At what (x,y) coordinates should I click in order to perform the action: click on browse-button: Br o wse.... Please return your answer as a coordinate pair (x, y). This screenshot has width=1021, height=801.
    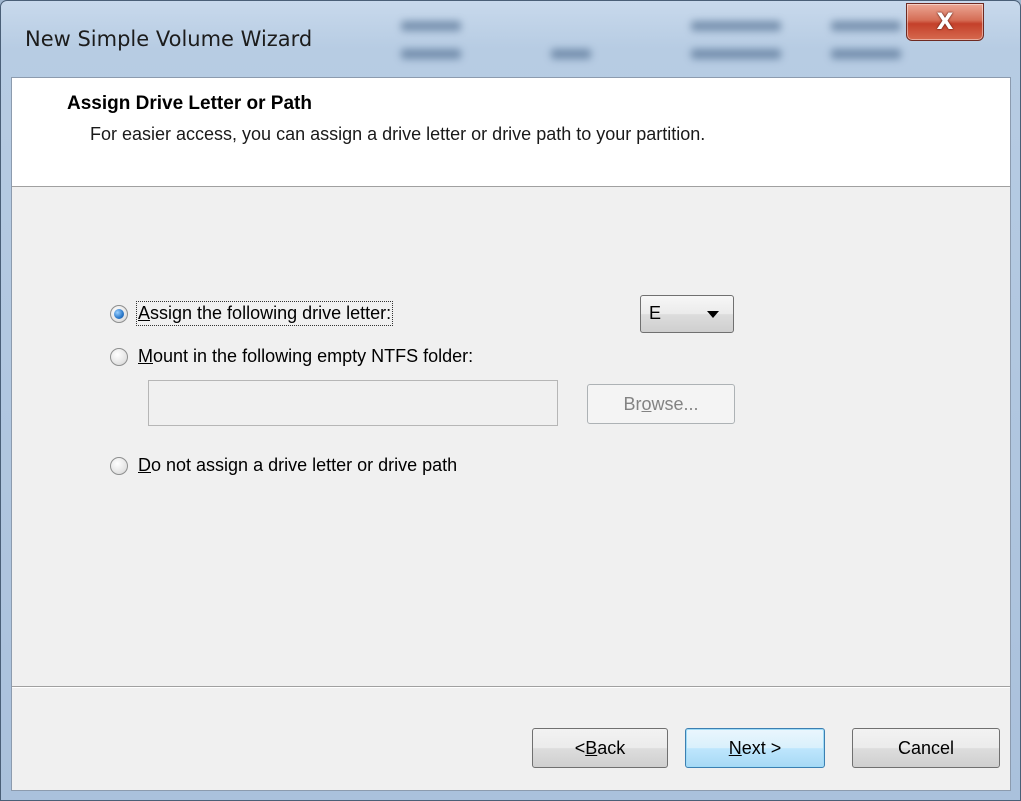
    Looking at the image, I should click on (661, 404).